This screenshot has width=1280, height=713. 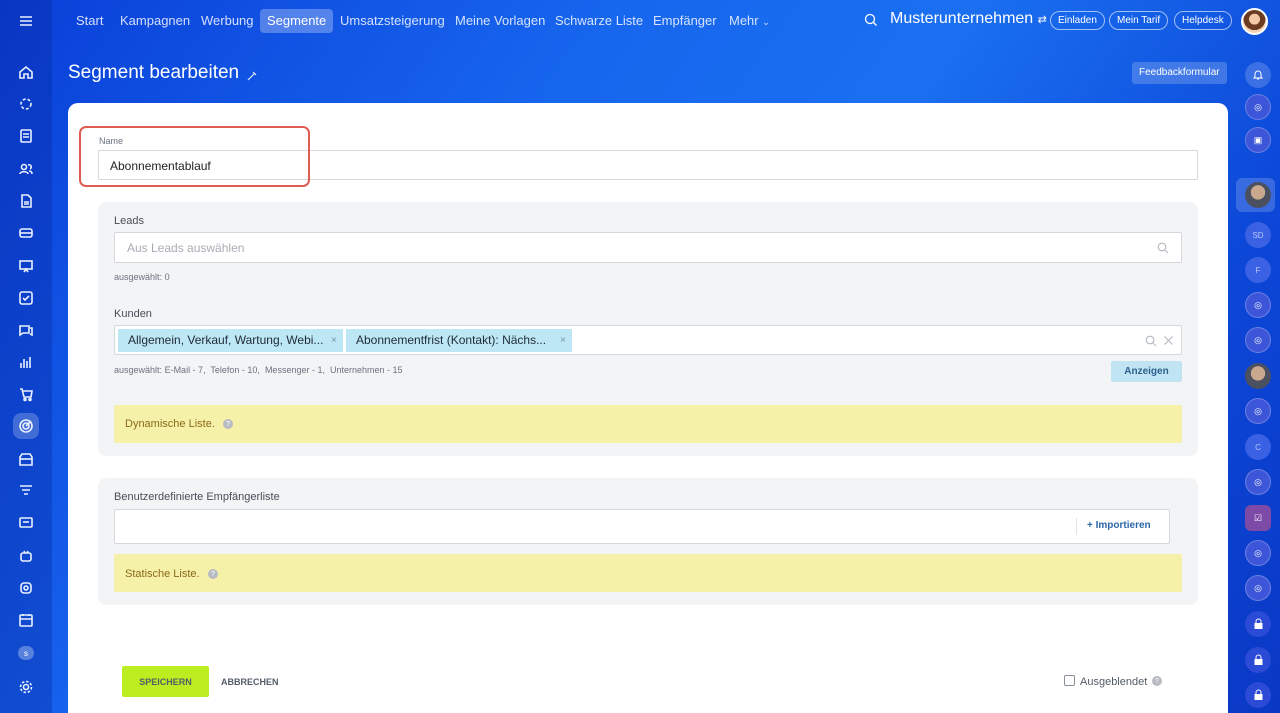 I want to click on right-sidebar: ◎ ▣ SD F ◎ ◎ ◎ C ◎ ☑ ◎ ◎, so click(x=1258, y=377).